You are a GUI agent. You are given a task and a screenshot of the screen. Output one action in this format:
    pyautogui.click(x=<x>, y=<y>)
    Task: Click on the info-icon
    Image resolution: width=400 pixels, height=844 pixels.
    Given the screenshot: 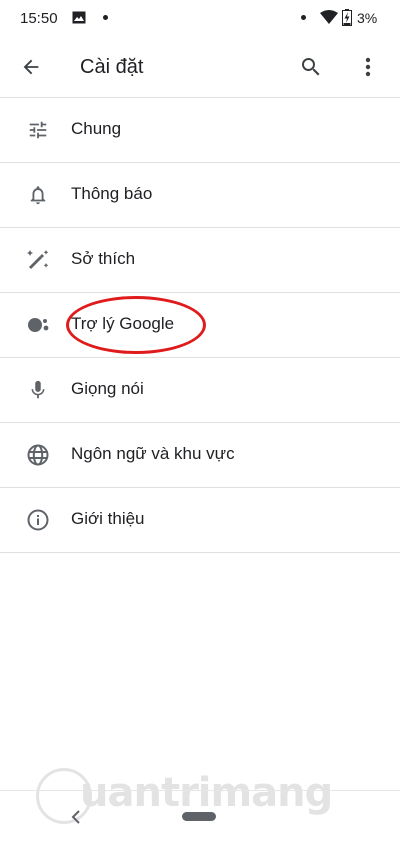 What is the action you would take?
    pyautogui.click(x=38, y=520)
    